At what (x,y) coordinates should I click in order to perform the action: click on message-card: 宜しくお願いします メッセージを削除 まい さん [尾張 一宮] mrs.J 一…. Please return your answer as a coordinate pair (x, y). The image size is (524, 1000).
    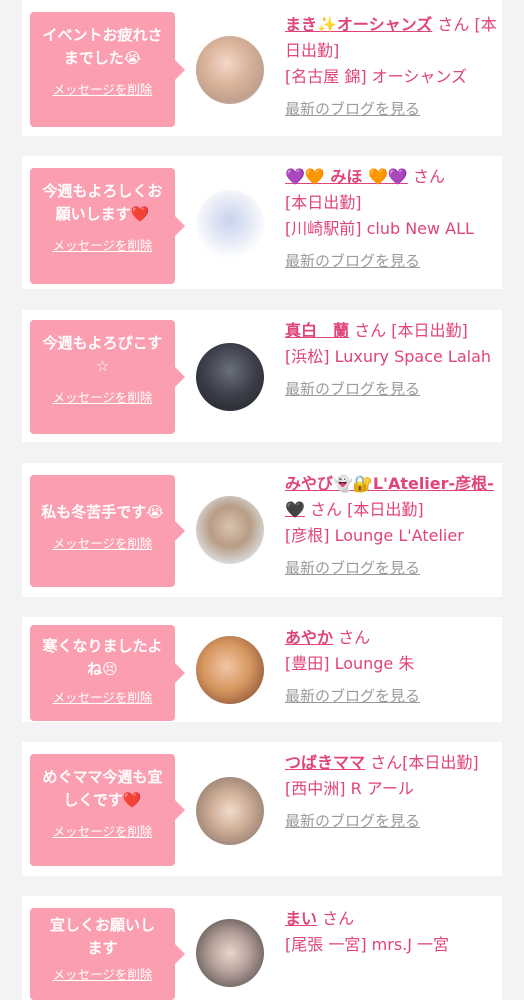
    Looking at the image, I should click on (262, 948).